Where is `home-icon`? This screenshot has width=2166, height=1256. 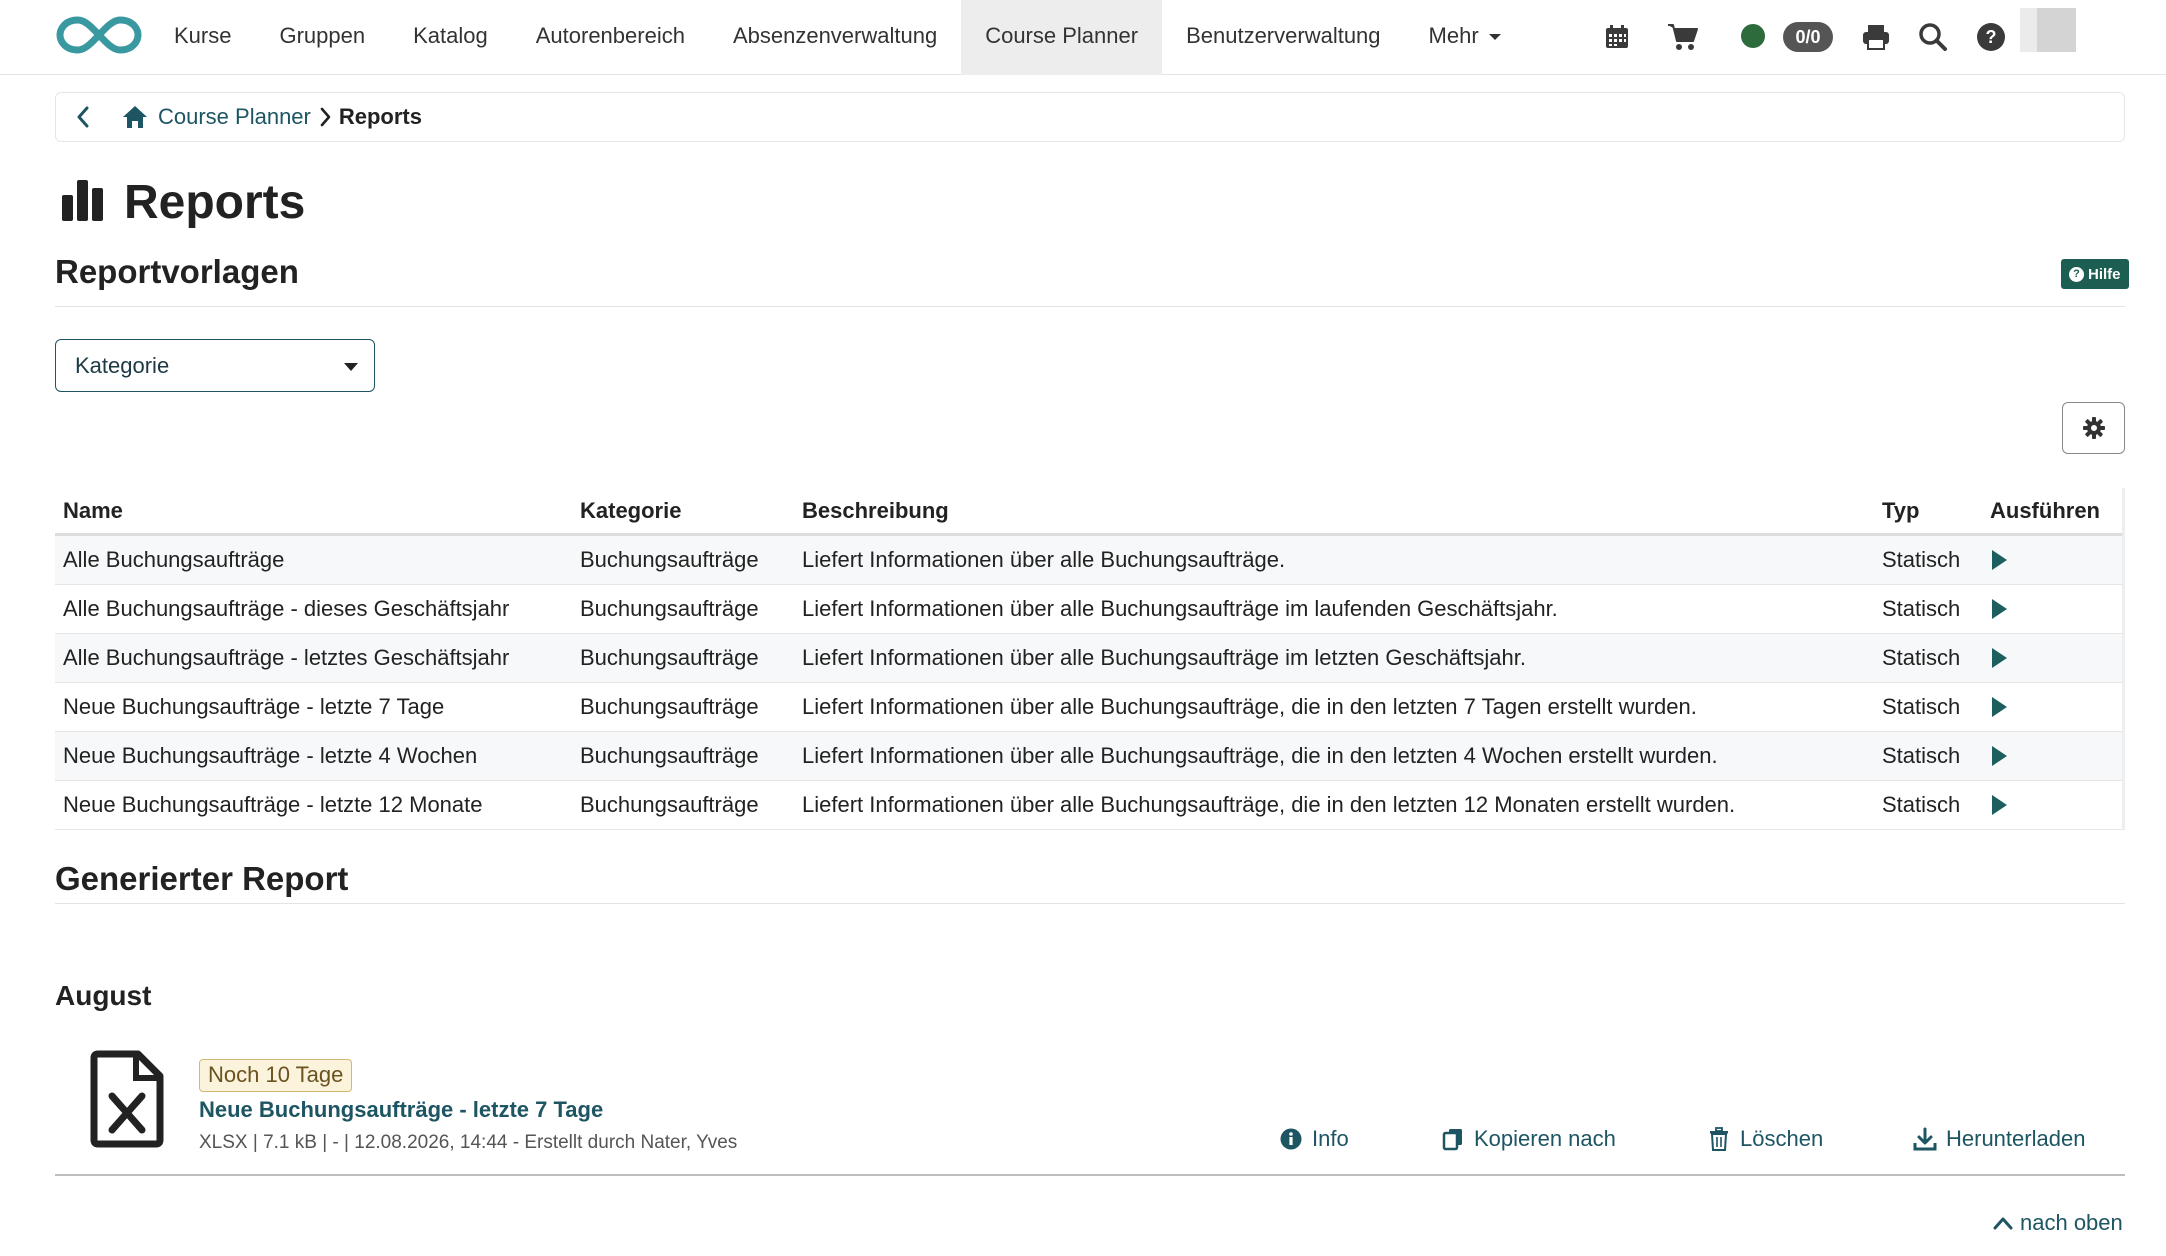
home-icon is located at coordinates (135, 117).